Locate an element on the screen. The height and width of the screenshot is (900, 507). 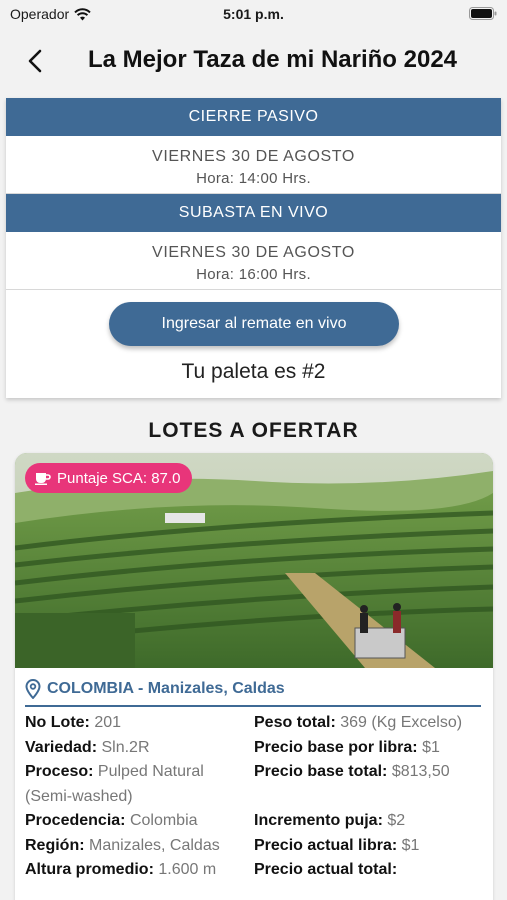
lot-location: COLOMBIA - Manizales, Caldas is located at coordinates (253, 692).